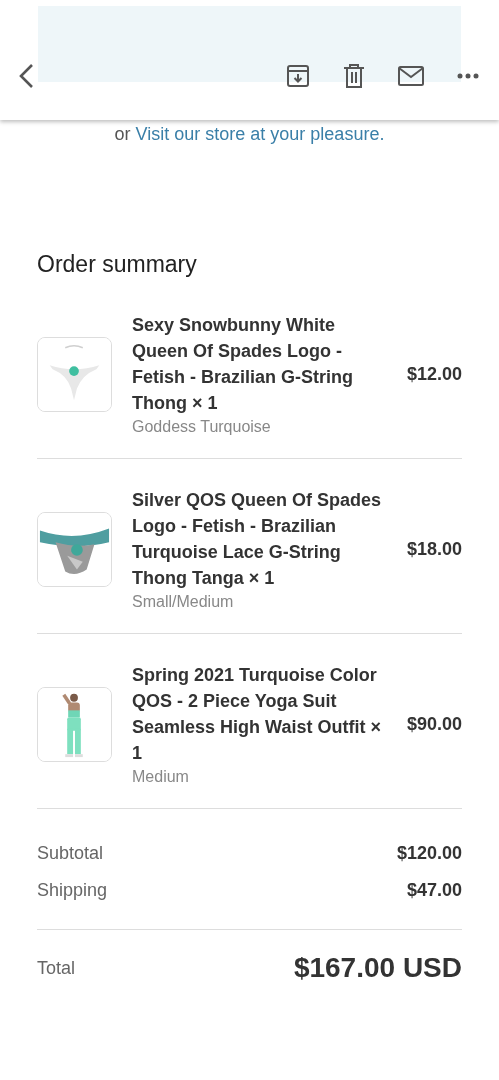  I want to click on cost-label: Shipping, so click(72, 890).